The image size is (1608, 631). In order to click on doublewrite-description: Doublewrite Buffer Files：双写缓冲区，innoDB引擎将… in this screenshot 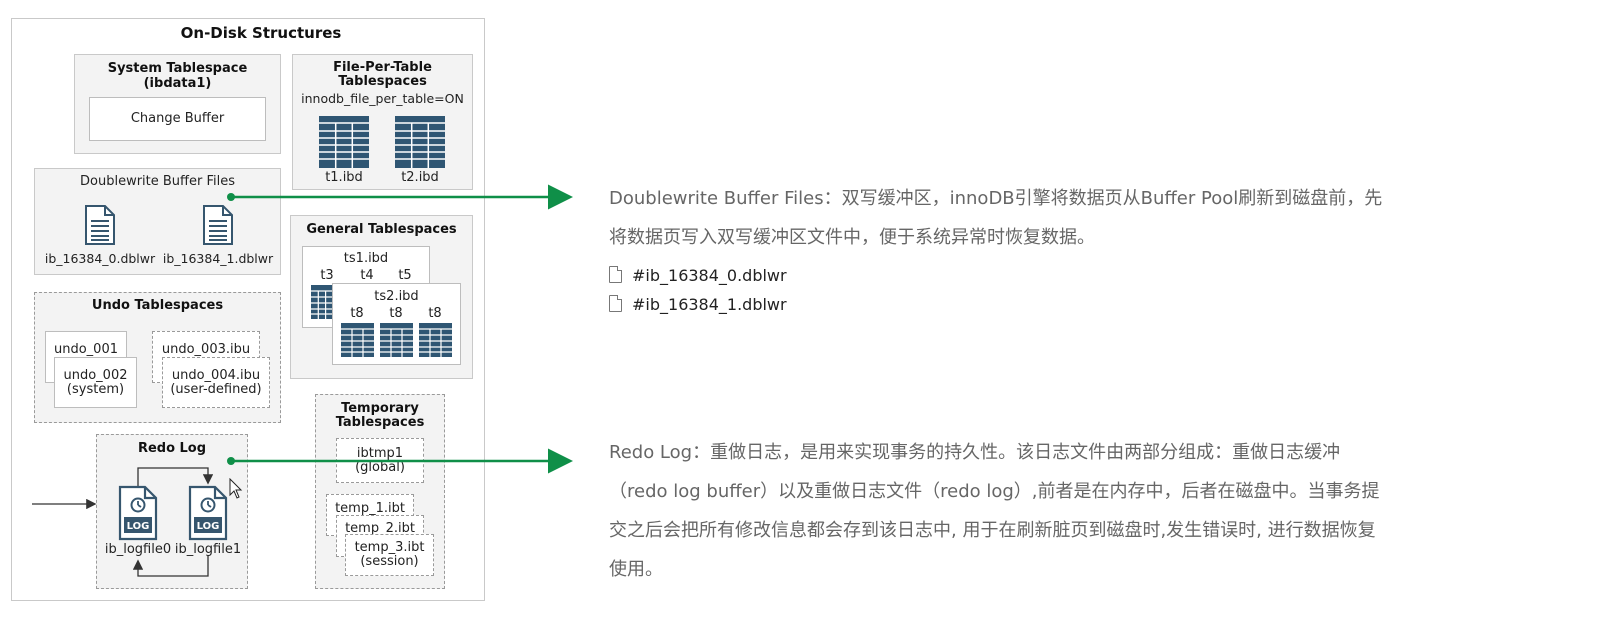, I will do `click(1089, 218)`.